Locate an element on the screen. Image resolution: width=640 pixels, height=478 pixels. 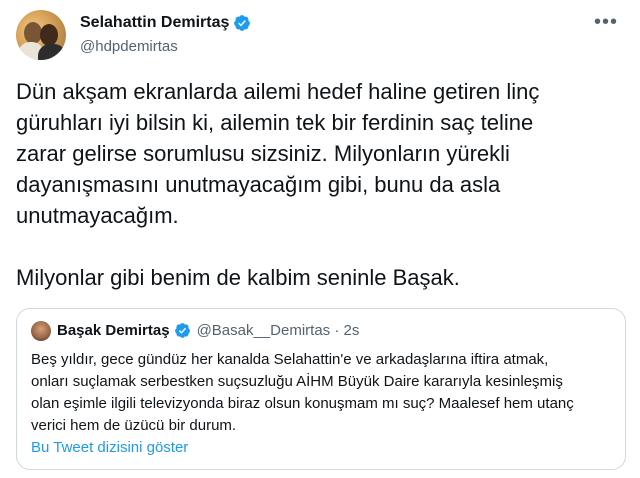
quoted-author-handle: @Basak__Demirtas · 2s is located at coordinates (278, 330).